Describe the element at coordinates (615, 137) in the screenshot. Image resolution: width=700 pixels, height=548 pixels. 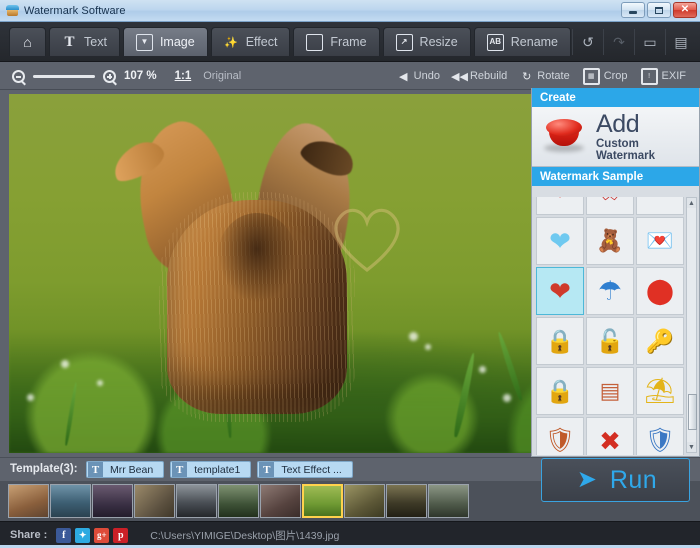
I see `add-custom-watermark-button: Add Custom Watermark` at that location.